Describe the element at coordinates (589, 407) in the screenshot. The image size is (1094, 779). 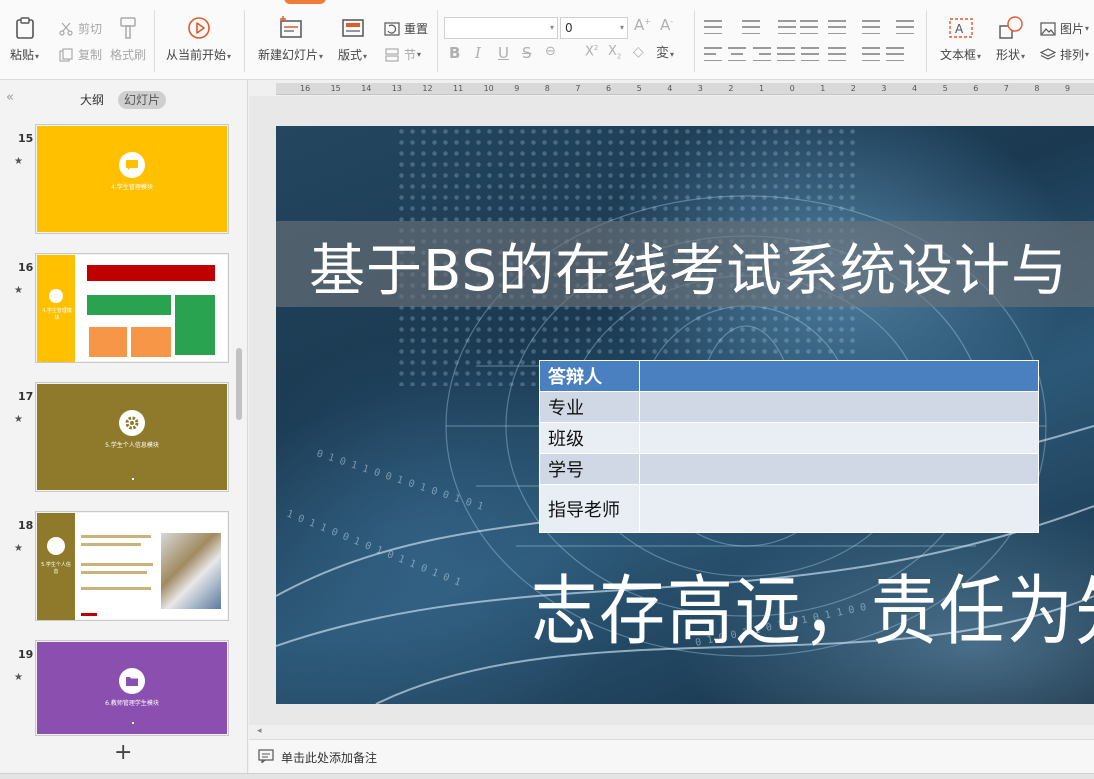
I see `table-label-cell: 专业` at that location.